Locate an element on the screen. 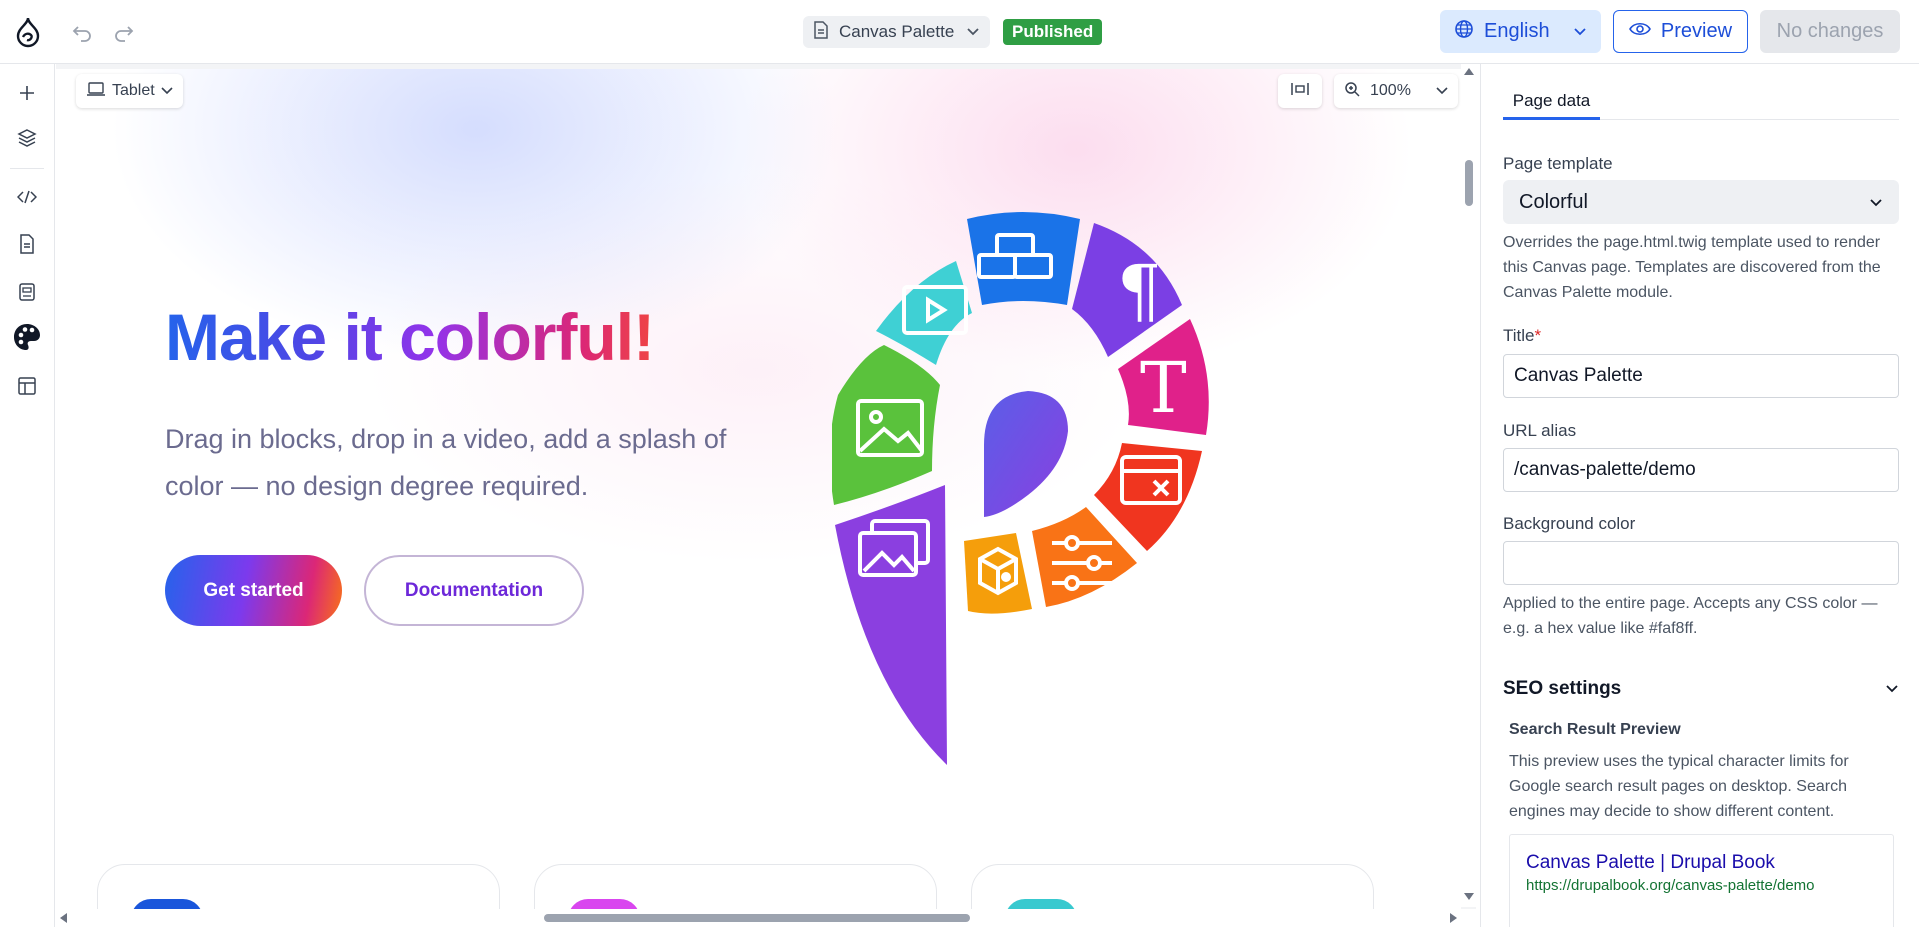 The height and width of the screenshot is (927, 1919). fit-width-button is located at coordinates (1300, 91).